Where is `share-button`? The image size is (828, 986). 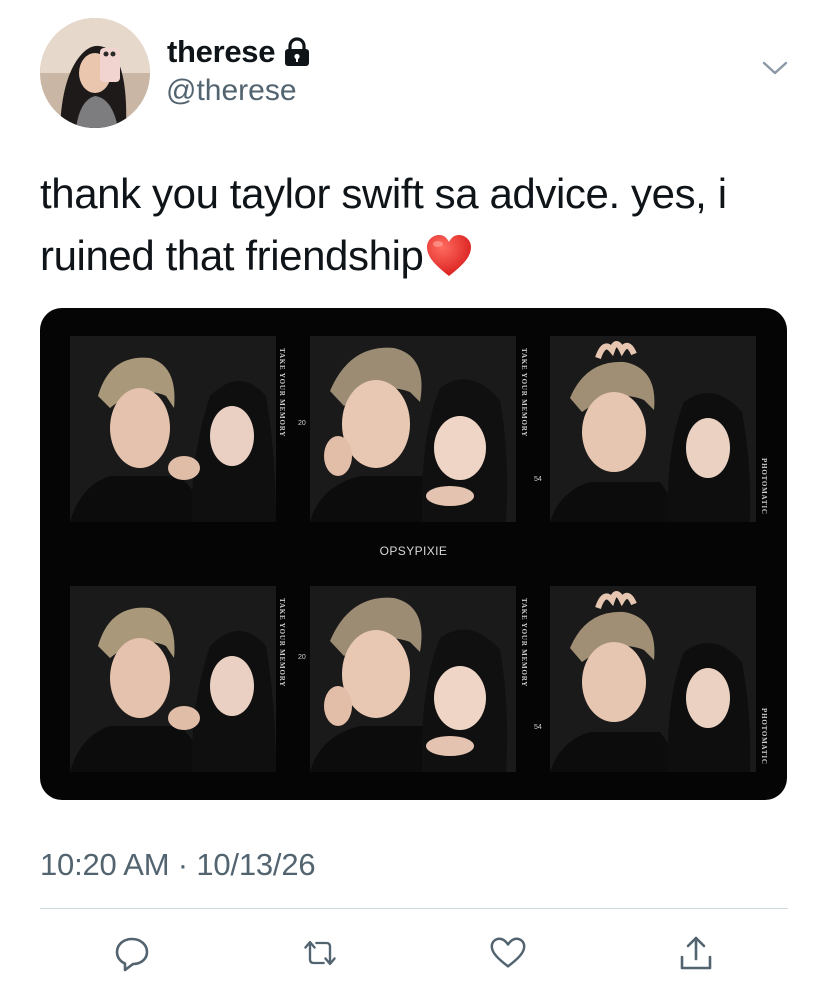 share-button is located at coordinates (696, 953).